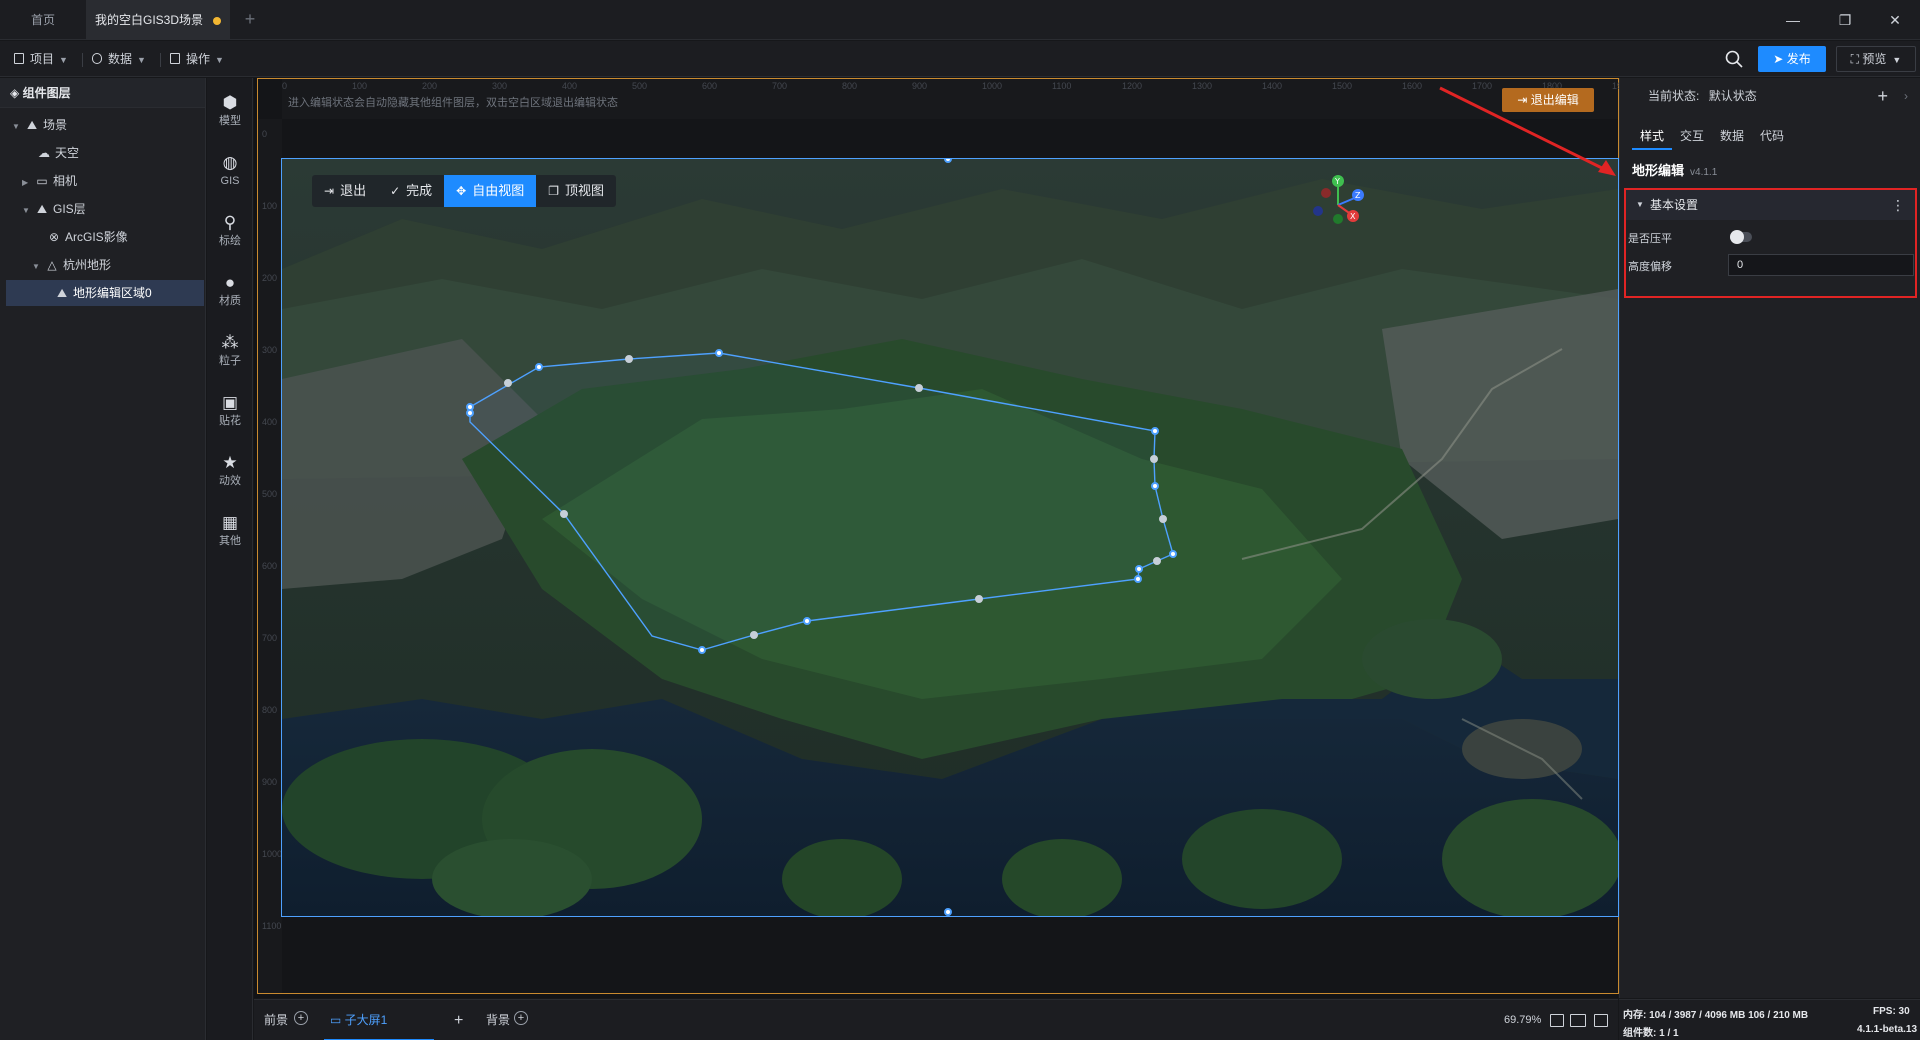 This screenshot has width=1920, height=1040. I want to click on tab-home: 首页, so click(43, 20).